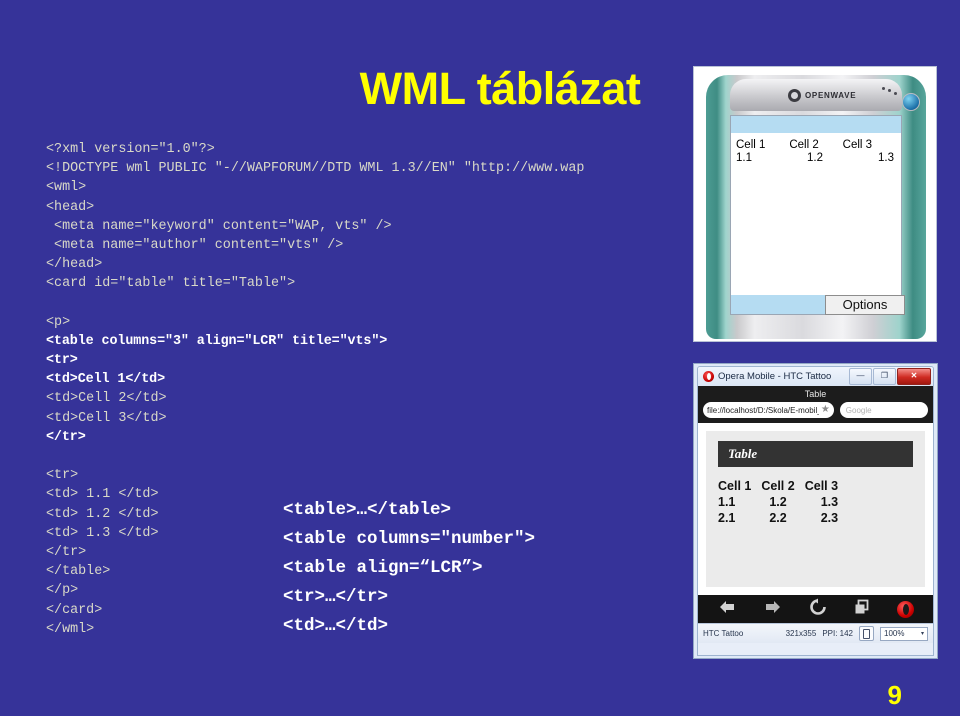 This screenshot has height=716, width=960. What do you see at coordinates (911, 102) in the screenshot?
I see `phone-jog-dial-icon` at bounding box center [911, 102].